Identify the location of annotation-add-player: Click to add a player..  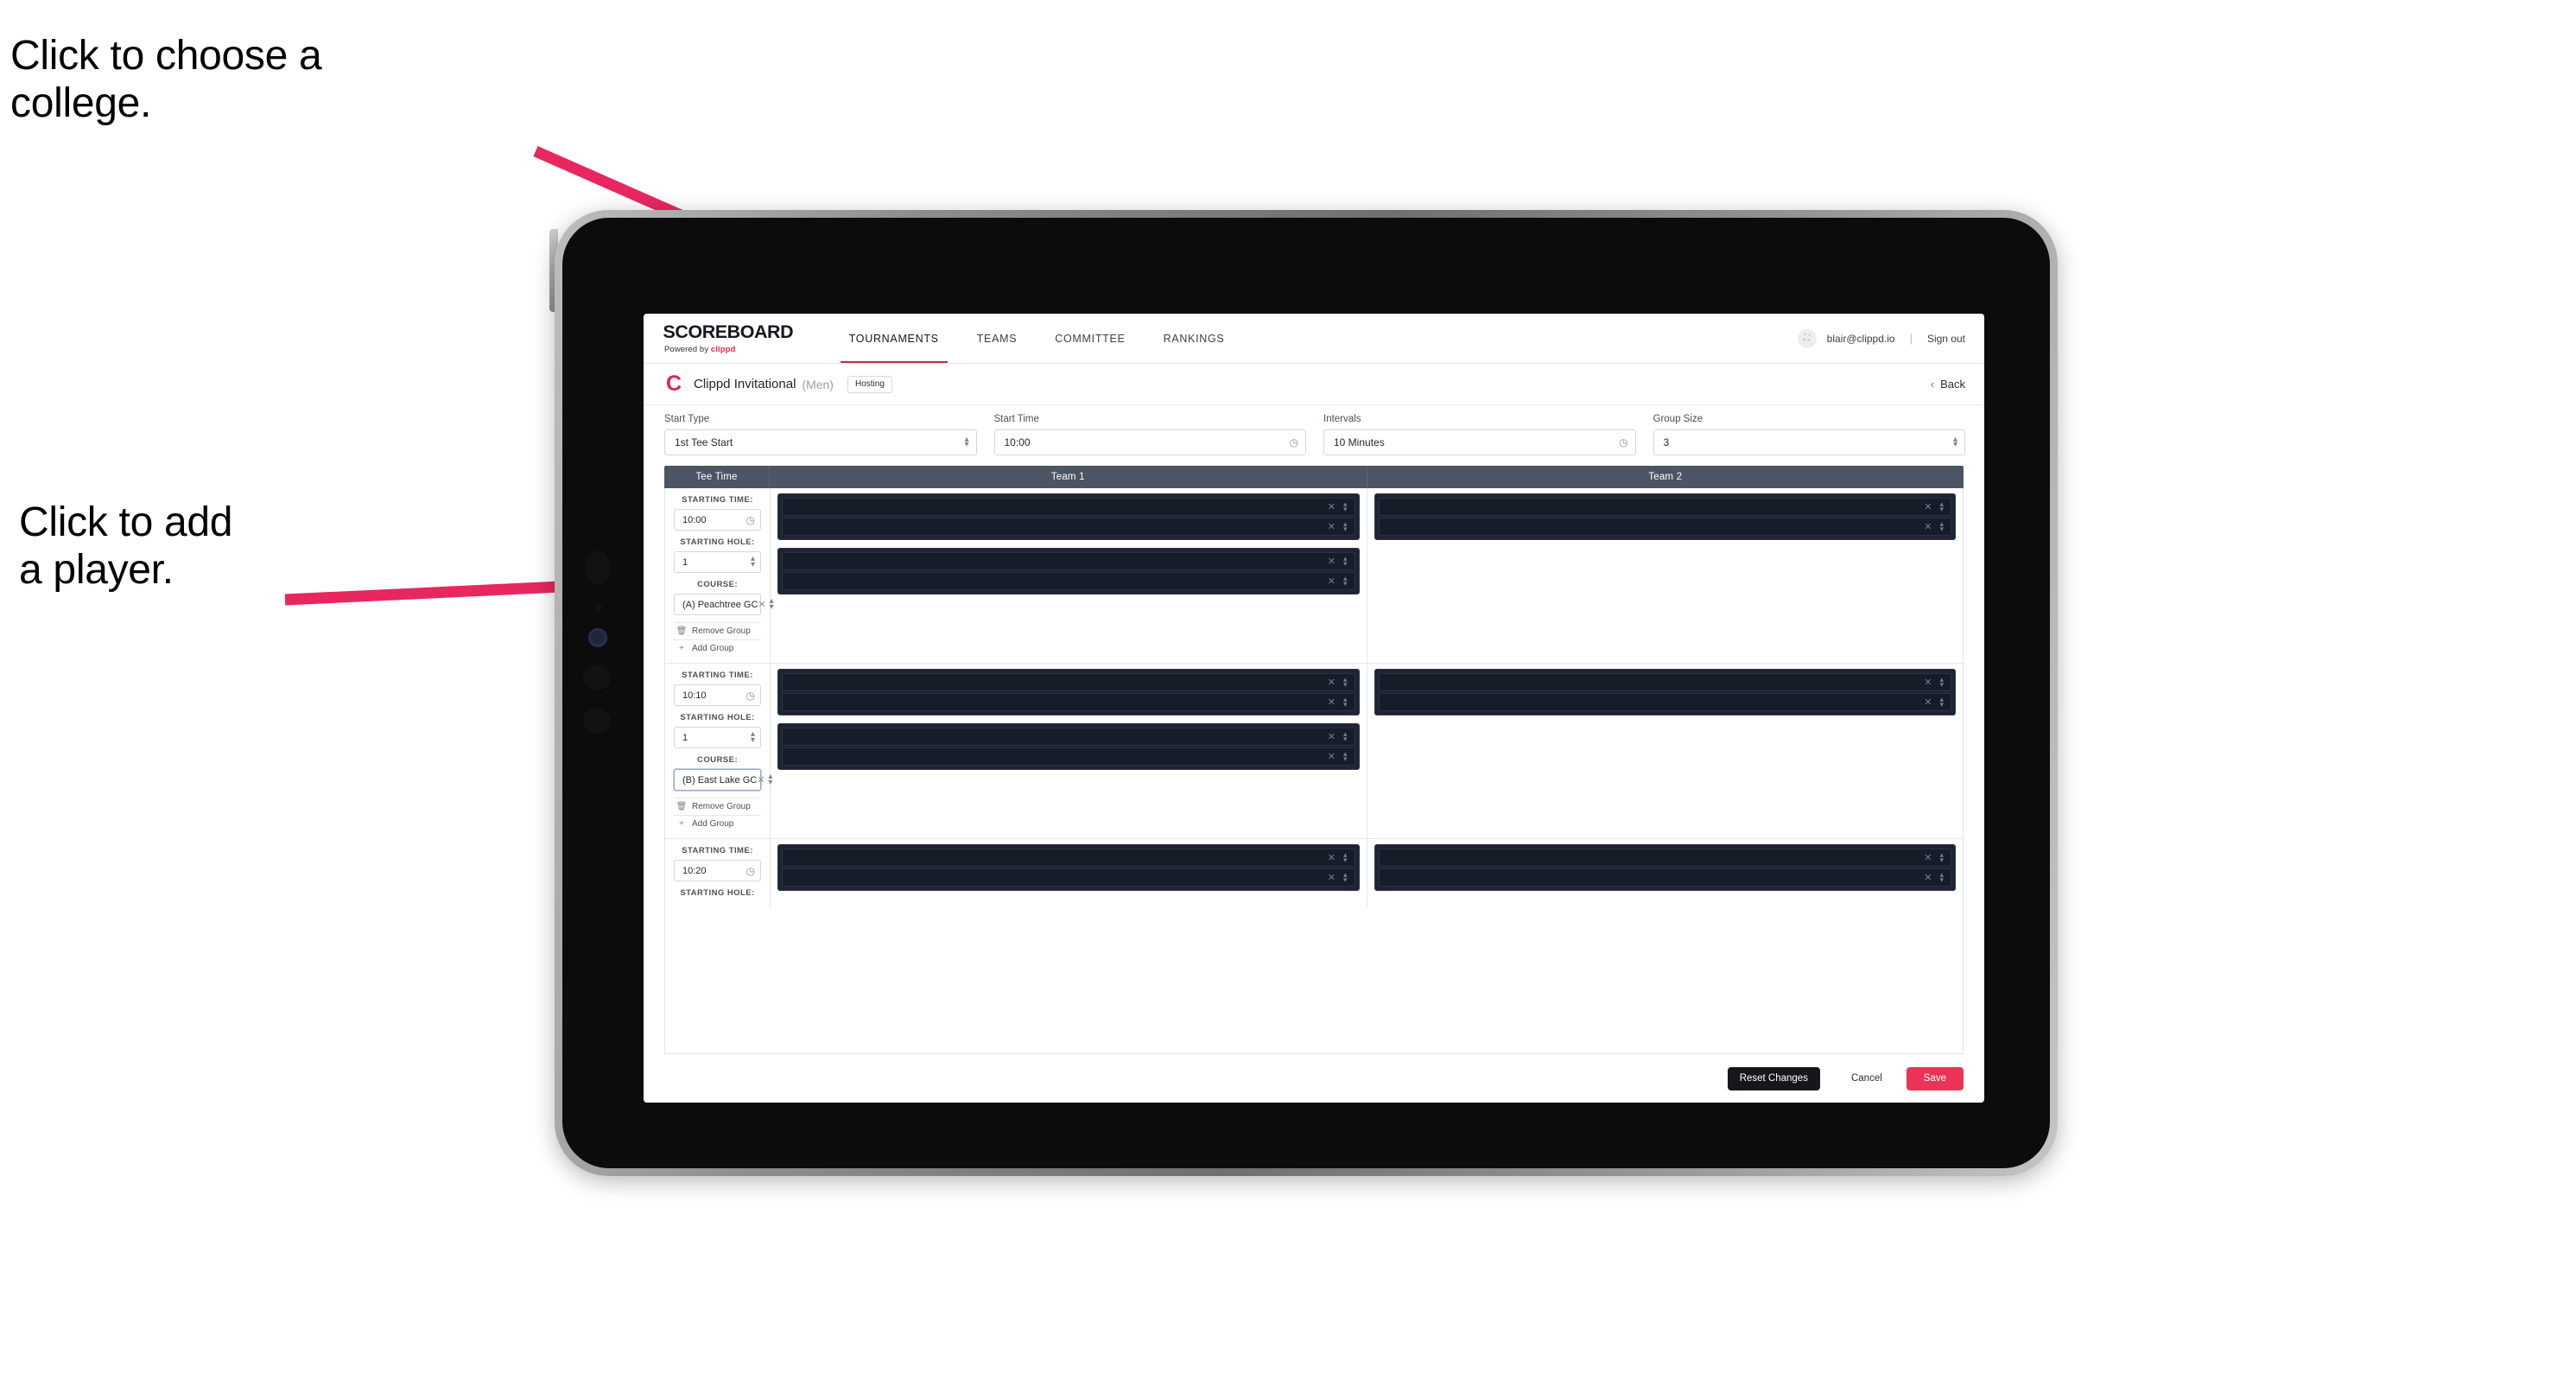
(126, 546).